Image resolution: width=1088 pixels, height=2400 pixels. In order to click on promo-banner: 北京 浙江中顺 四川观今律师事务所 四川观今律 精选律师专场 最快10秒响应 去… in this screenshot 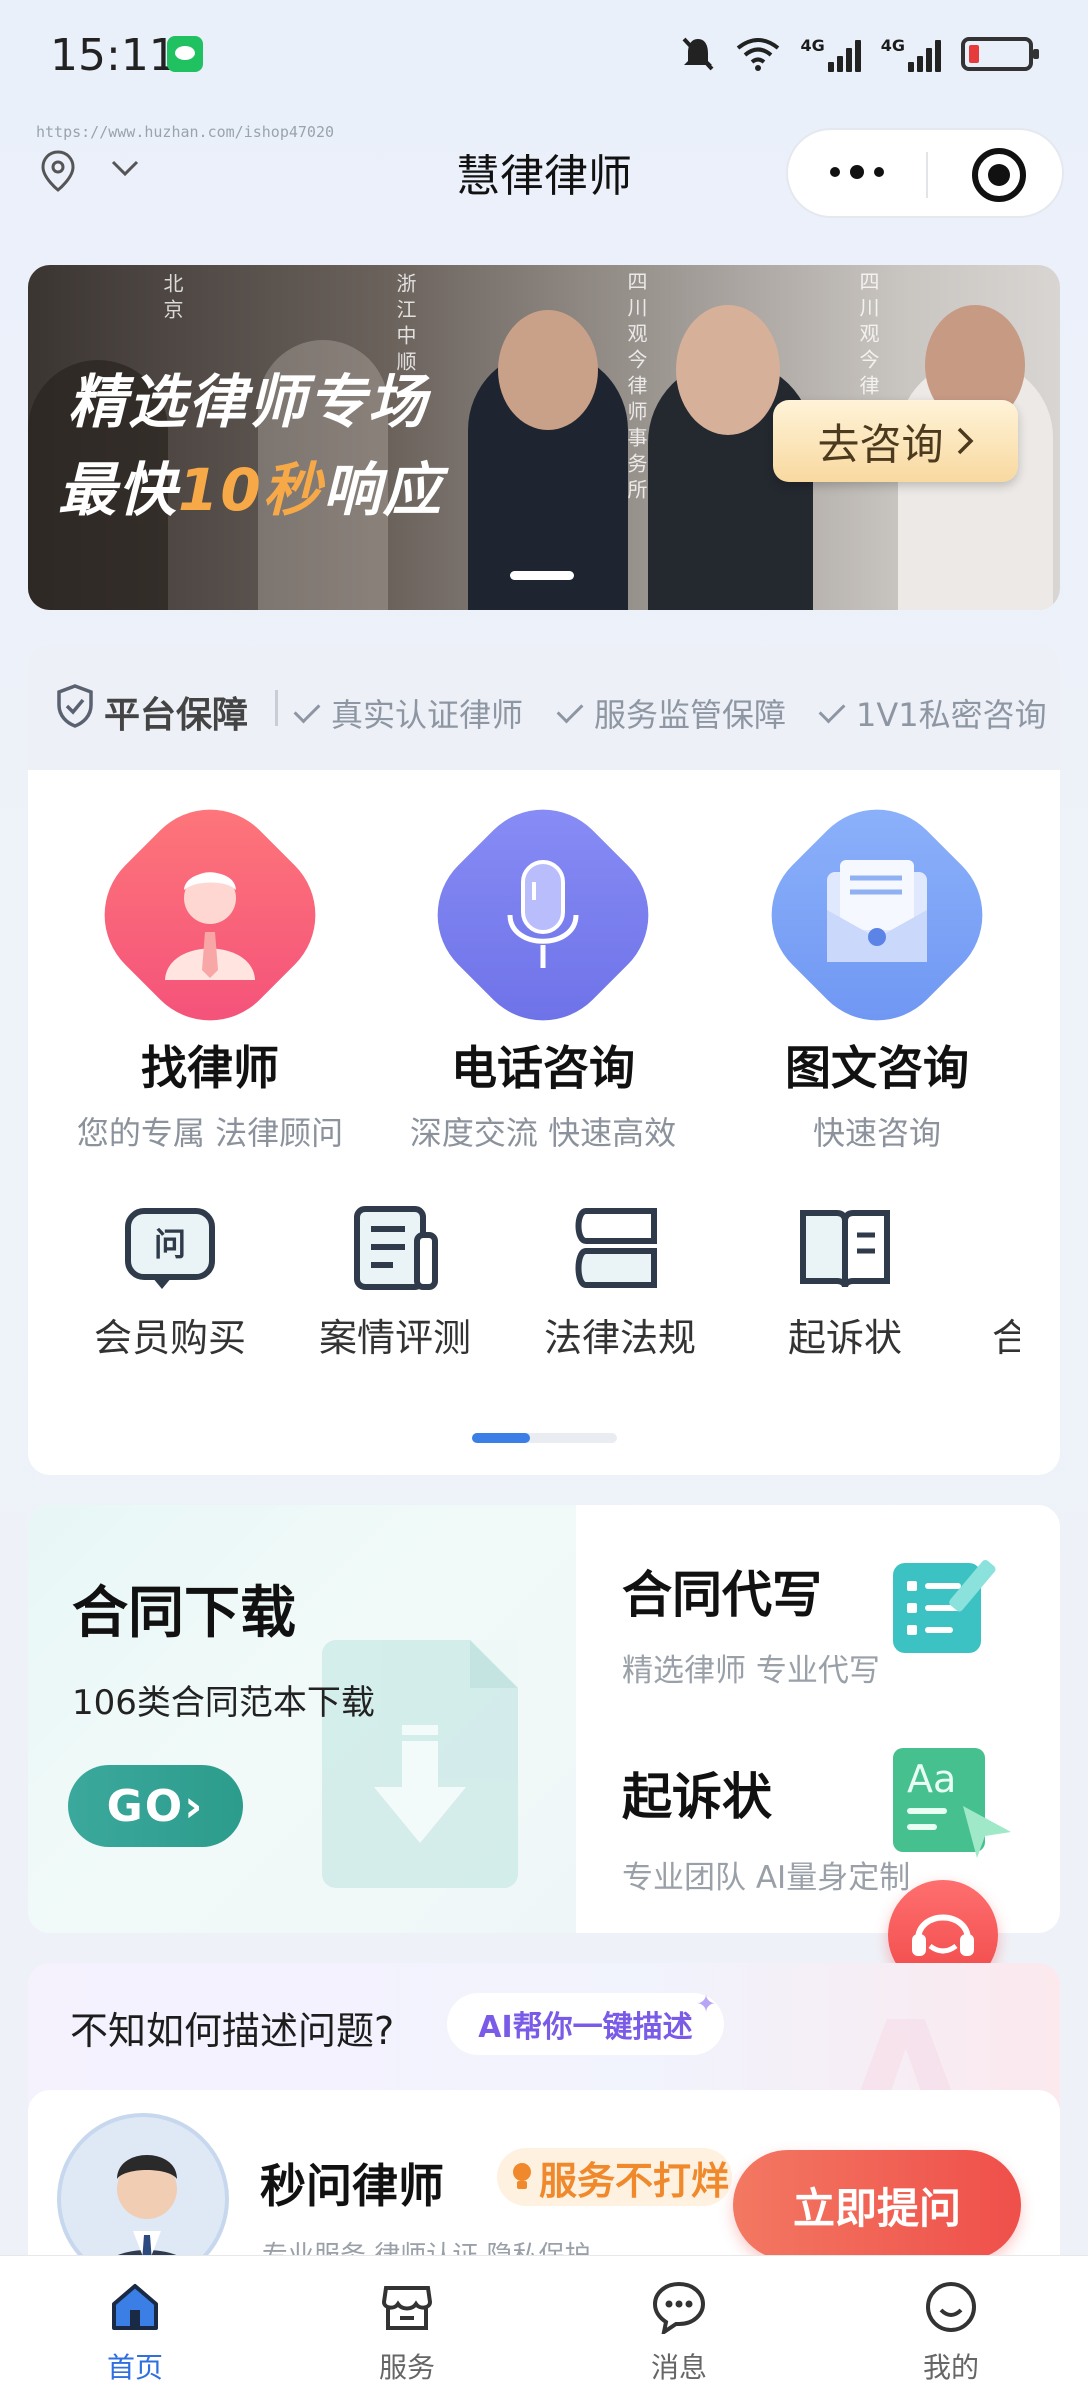, I will do `click(544, 437)`.